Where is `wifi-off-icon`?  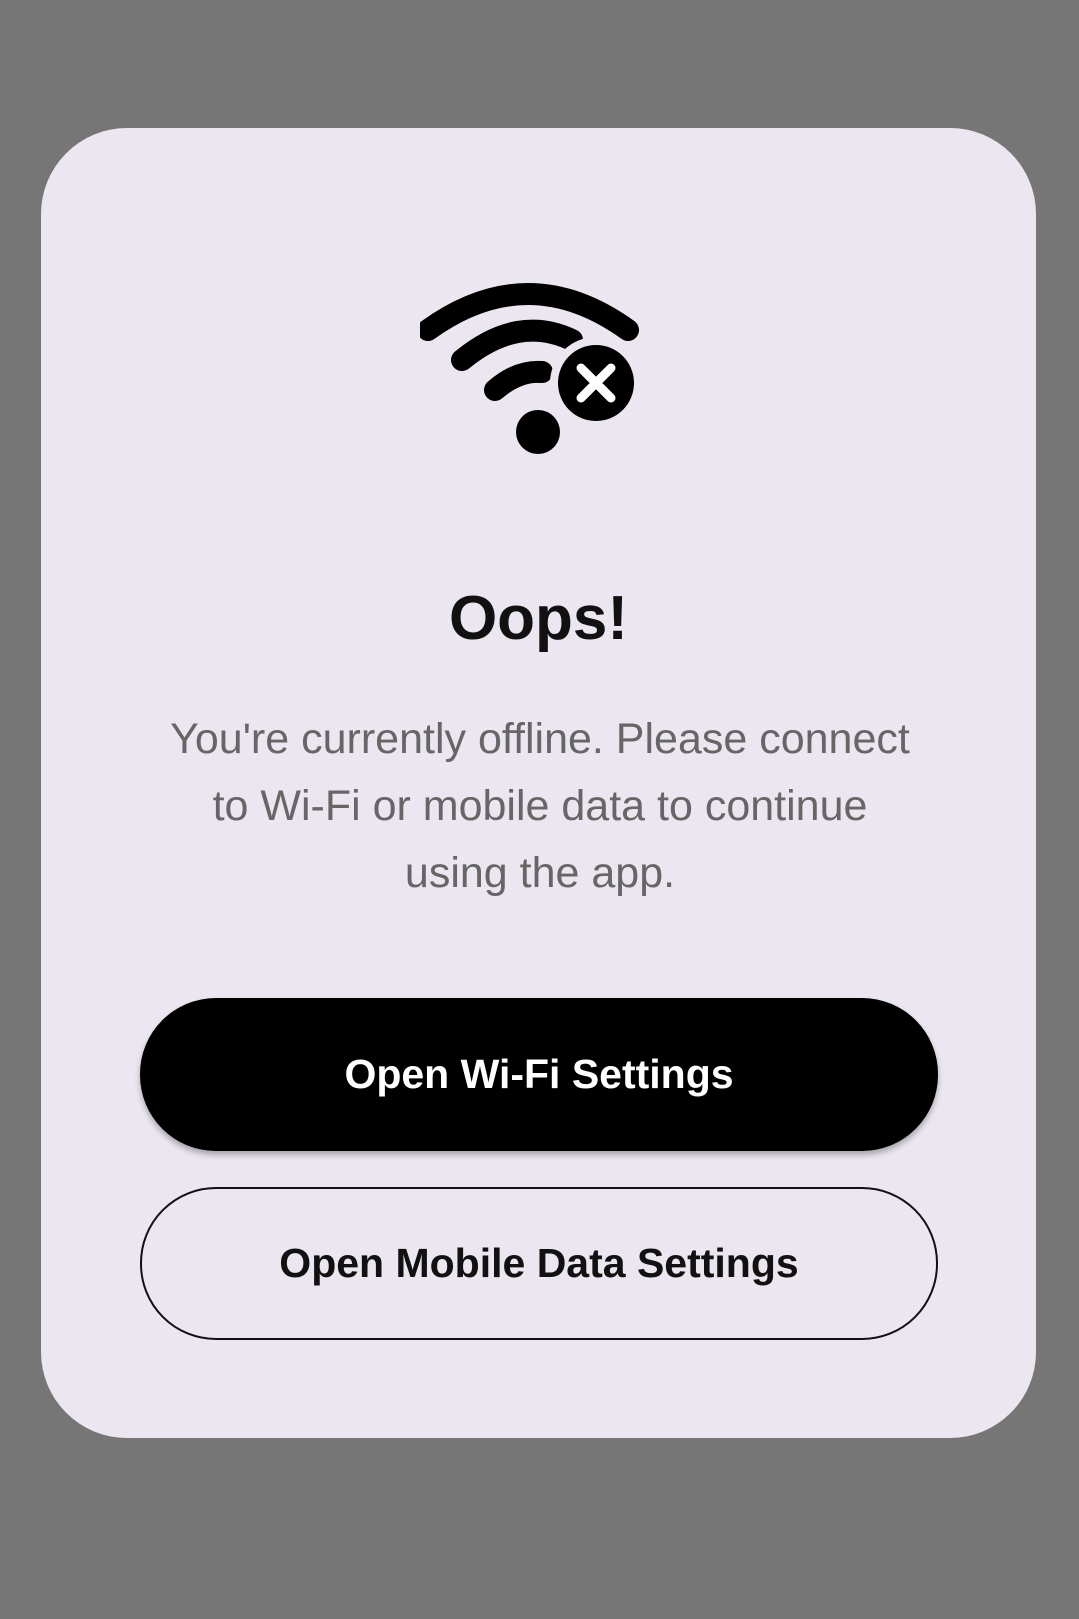 wifi-off-icon is located at coordinates (540, 373).